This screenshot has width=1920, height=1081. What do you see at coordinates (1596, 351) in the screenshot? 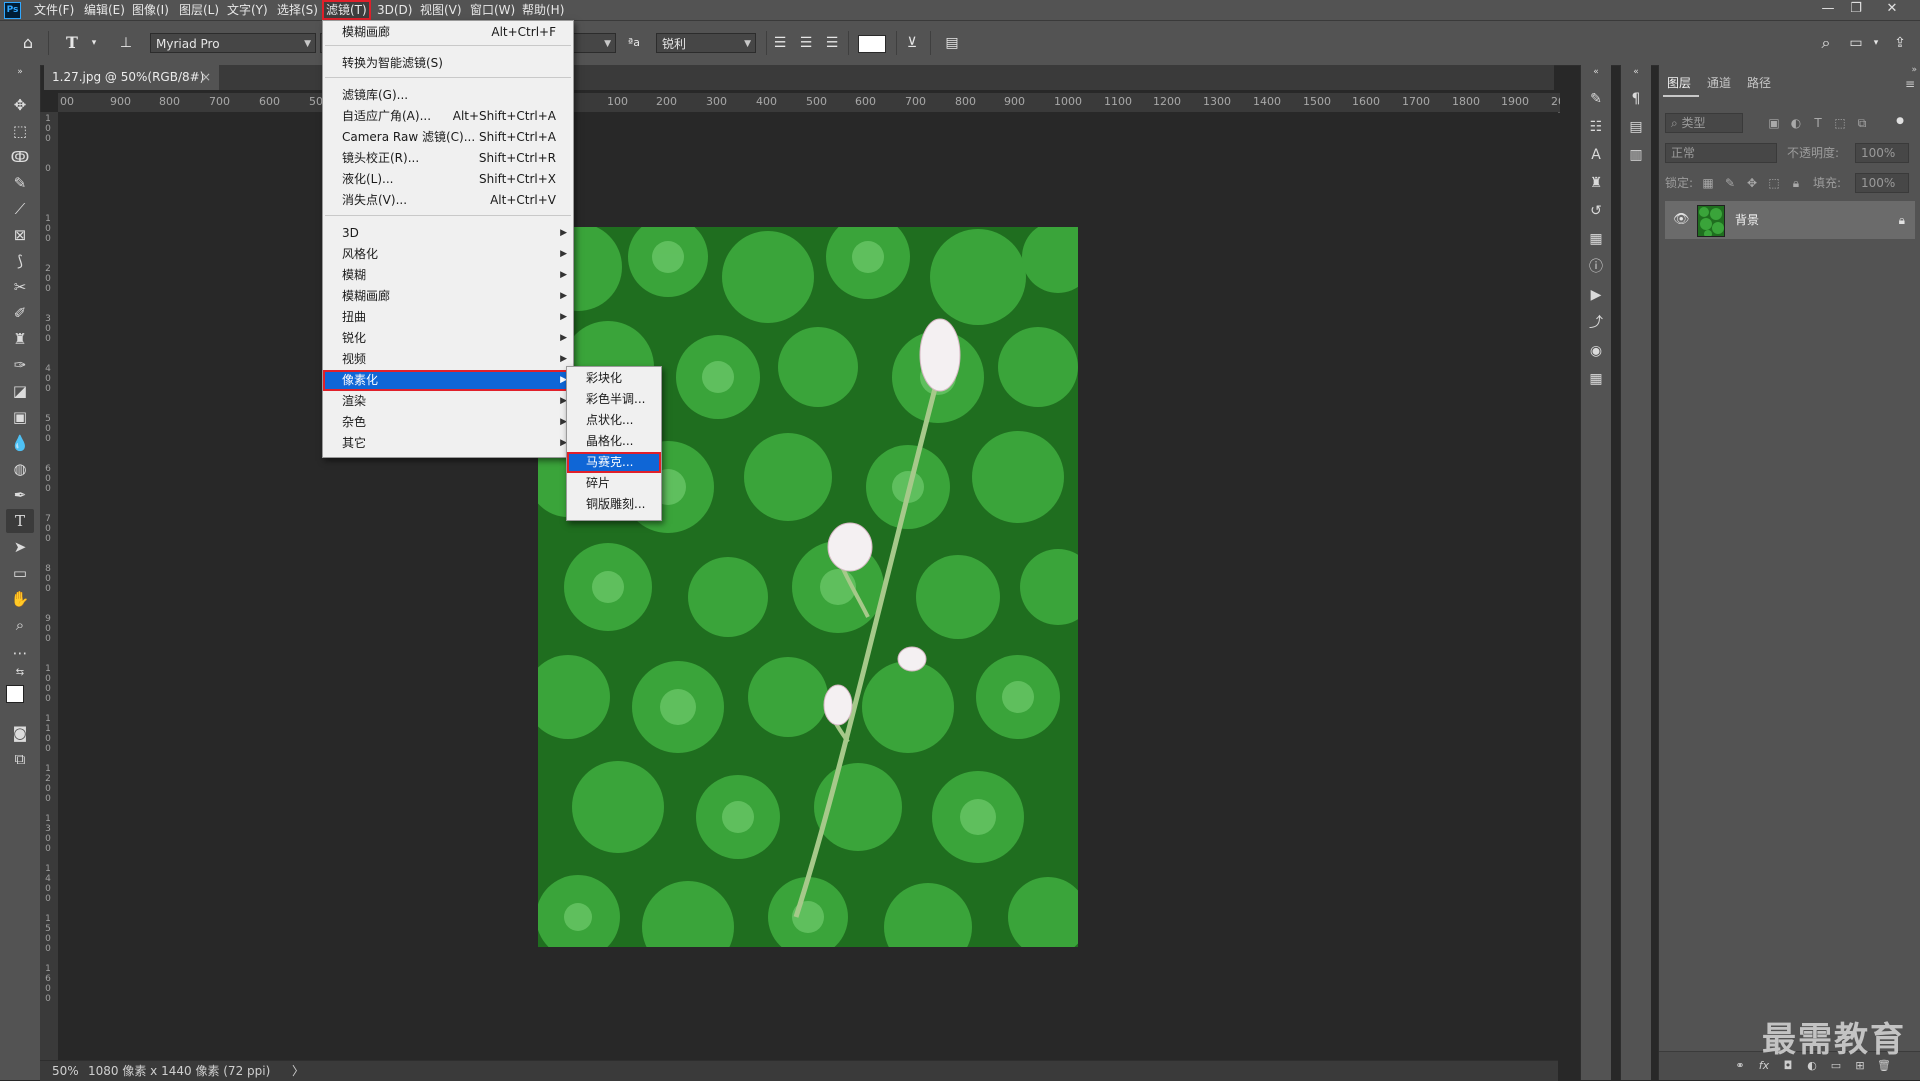
I see `color-icon: ◉` at bounding box center [1596, 351].